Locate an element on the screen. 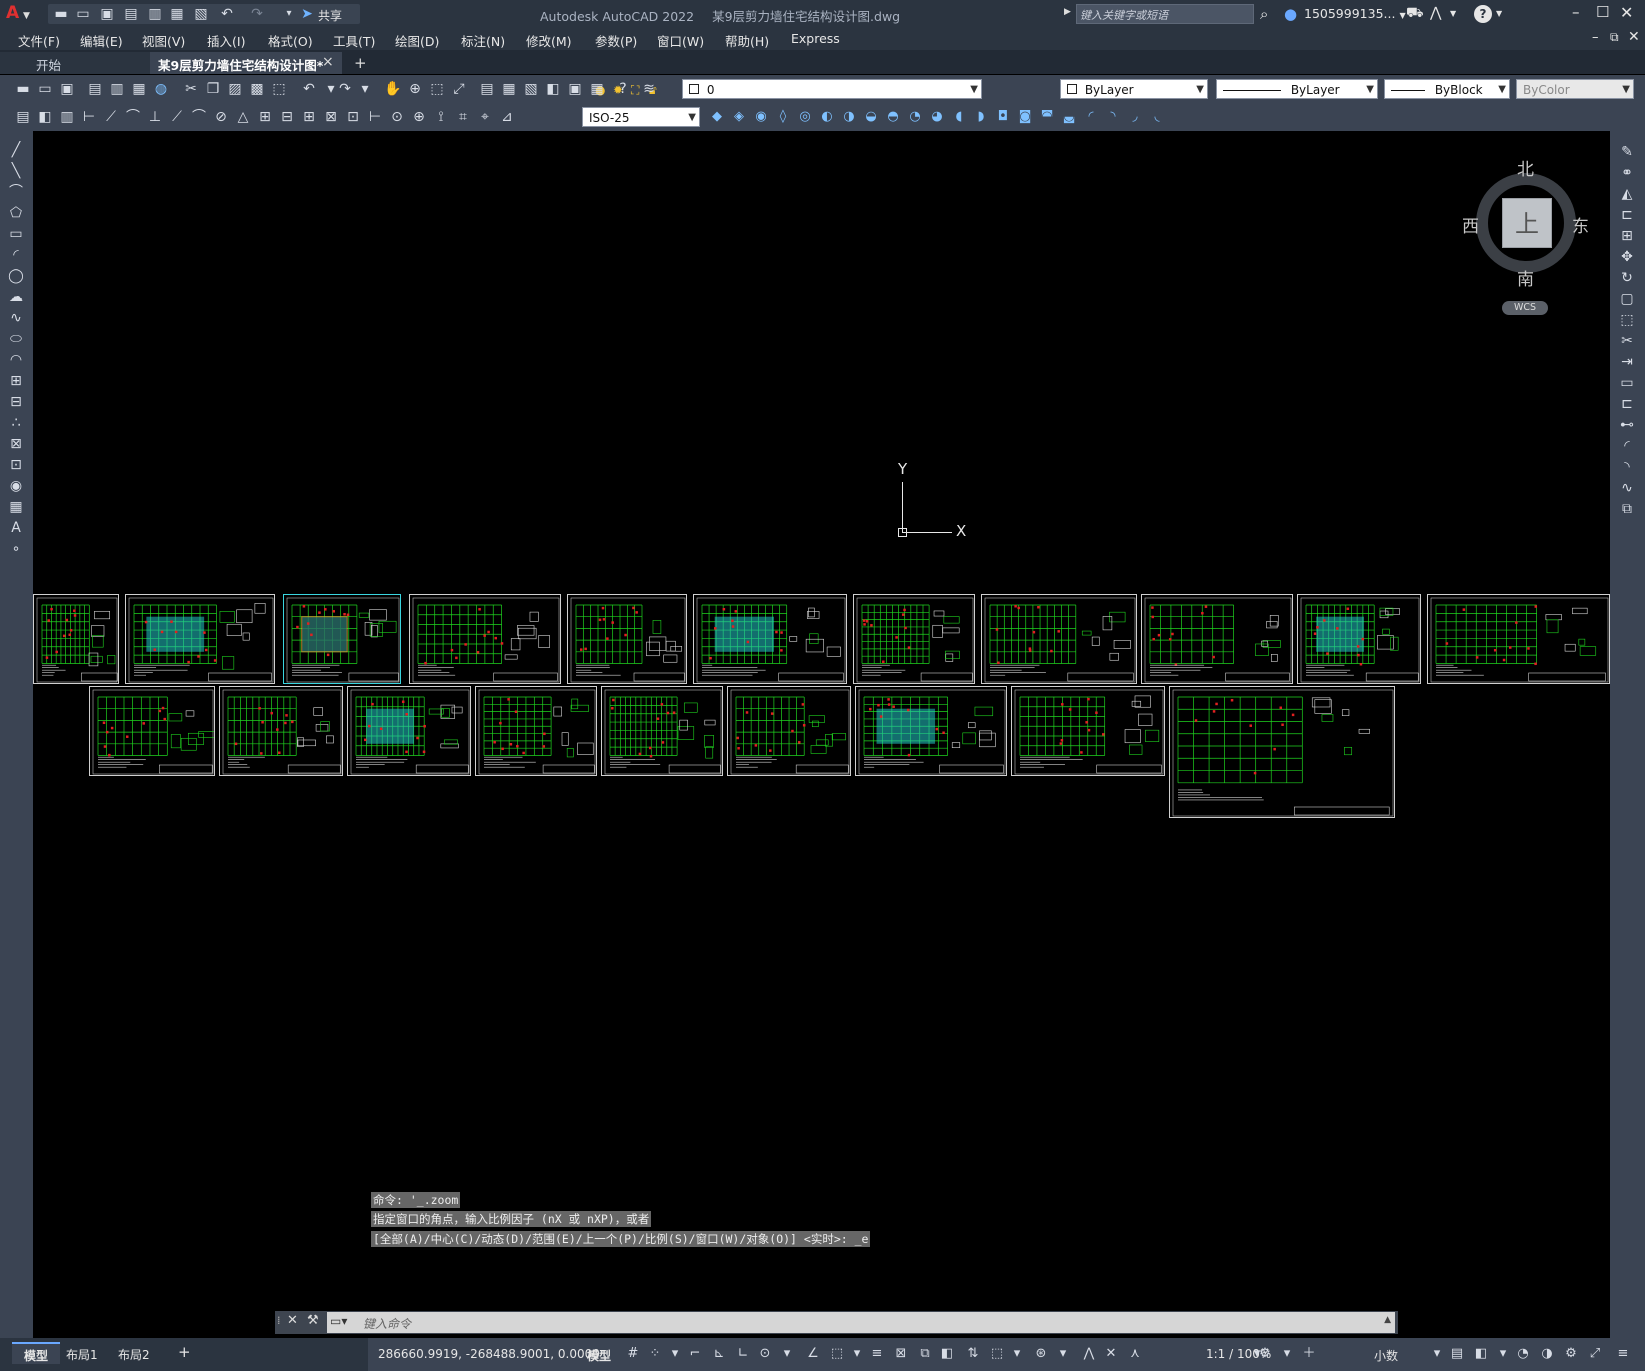 Image resolution: width=1645 pixels, height=1371 pixels. style-tool-icon-10: ◔ is located at coordinates (915, 117).